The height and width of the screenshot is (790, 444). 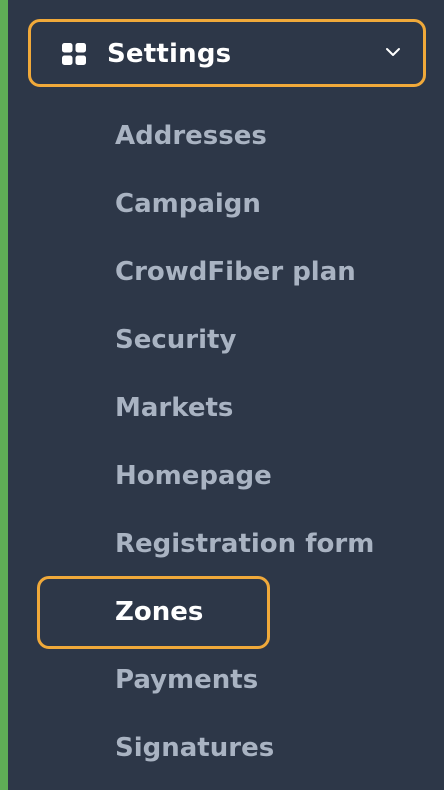 What do you see at coordinates (186, 680) in the screenshot?
I see `sidebar-item-payments: Payments` at bounding box center [186, 680].